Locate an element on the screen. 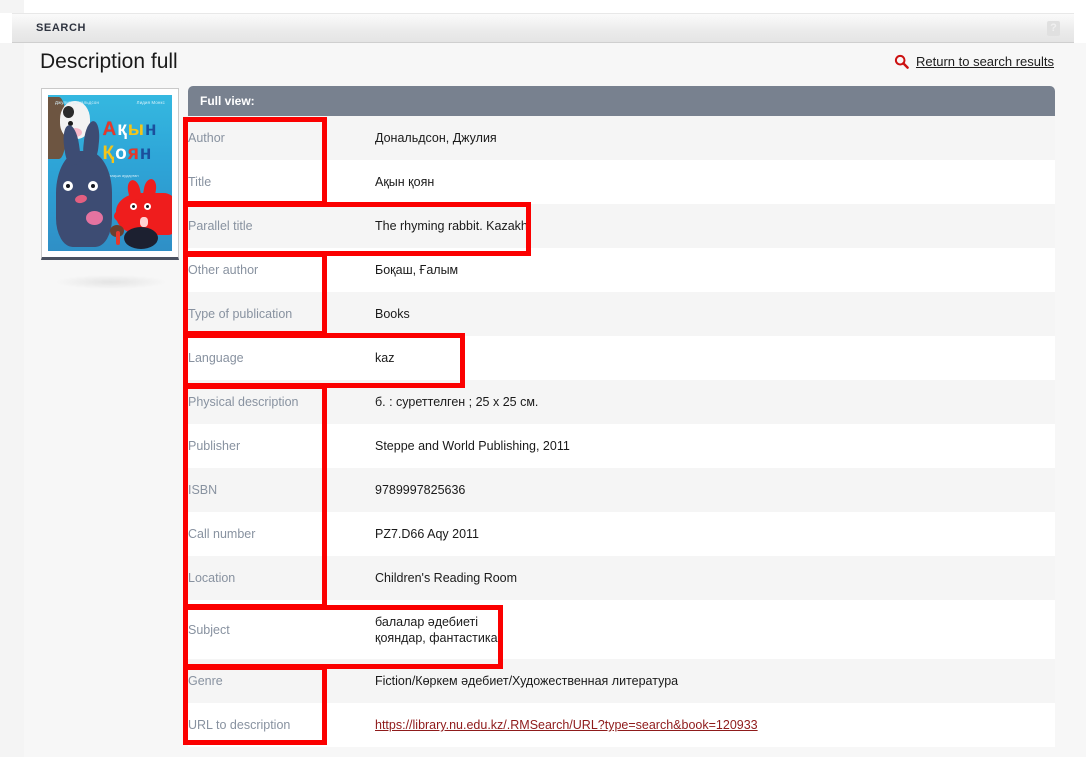 The image size is (1086, 757). browser-top-strip is located at coordinates (543, 6).